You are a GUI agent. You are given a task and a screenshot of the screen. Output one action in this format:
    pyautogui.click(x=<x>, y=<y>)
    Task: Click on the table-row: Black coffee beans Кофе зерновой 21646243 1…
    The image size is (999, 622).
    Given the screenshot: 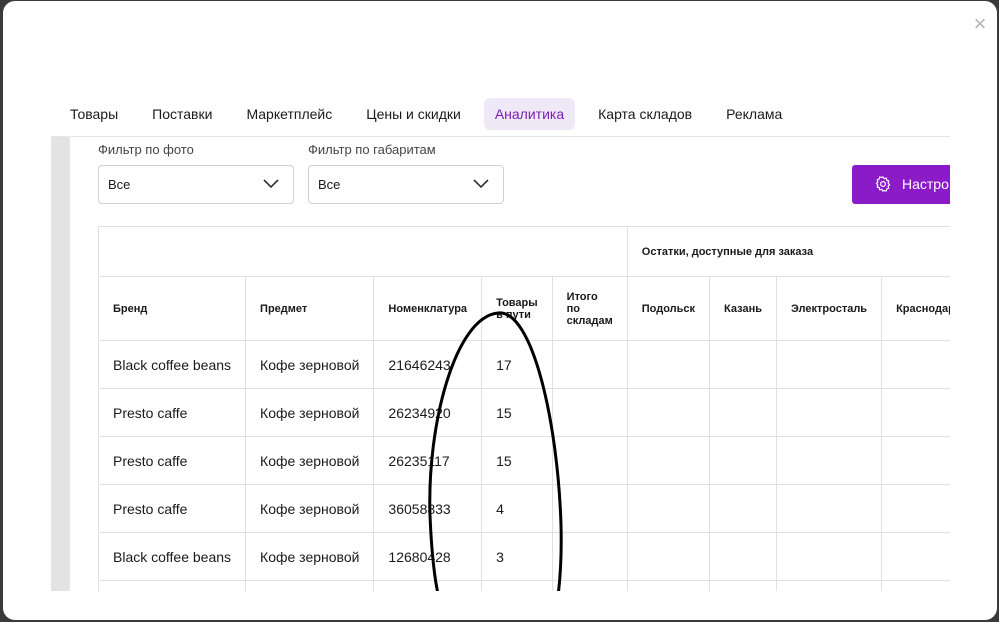 What is the action you would take?
    pyautogui.click(x=523, y=364)
    